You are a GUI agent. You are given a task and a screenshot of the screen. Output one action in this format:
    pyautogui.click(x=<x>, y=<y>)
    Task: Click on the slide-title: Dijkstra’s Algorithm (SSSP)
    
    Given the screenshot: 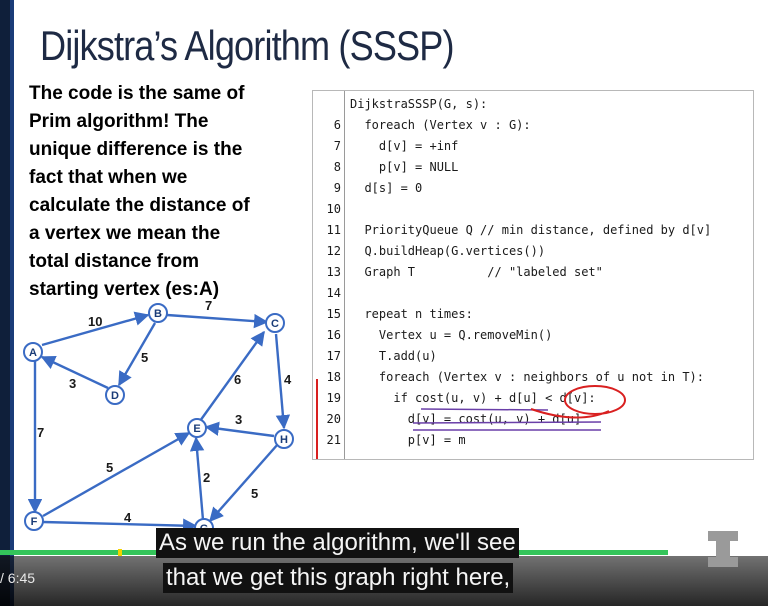 What is the action you would take?
    pyautogui.click(x=247, y=45)
    